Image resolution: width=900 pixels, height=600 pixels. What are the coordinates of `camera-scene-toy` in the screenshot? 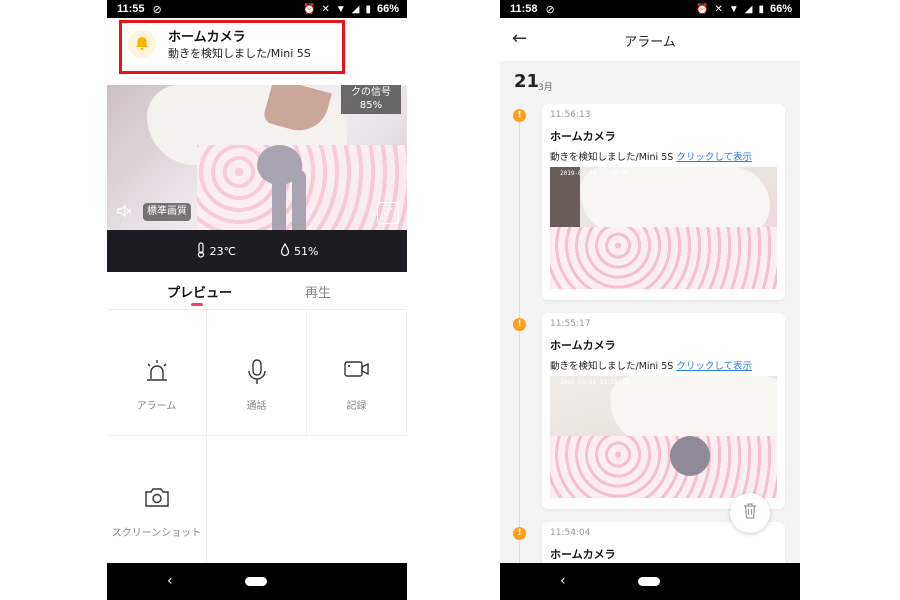 It's located at (279, 165).